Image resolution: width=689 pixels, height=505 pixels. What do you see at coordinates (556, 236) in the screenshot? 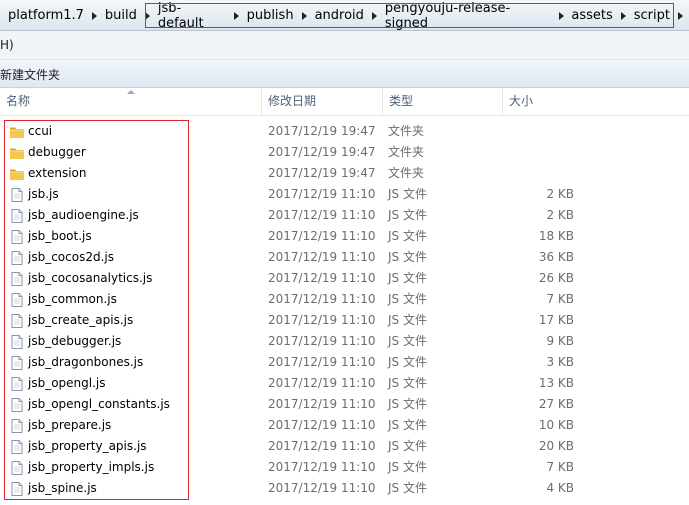
I see `file-size: 18 KB` at bounding box center [556, 236].